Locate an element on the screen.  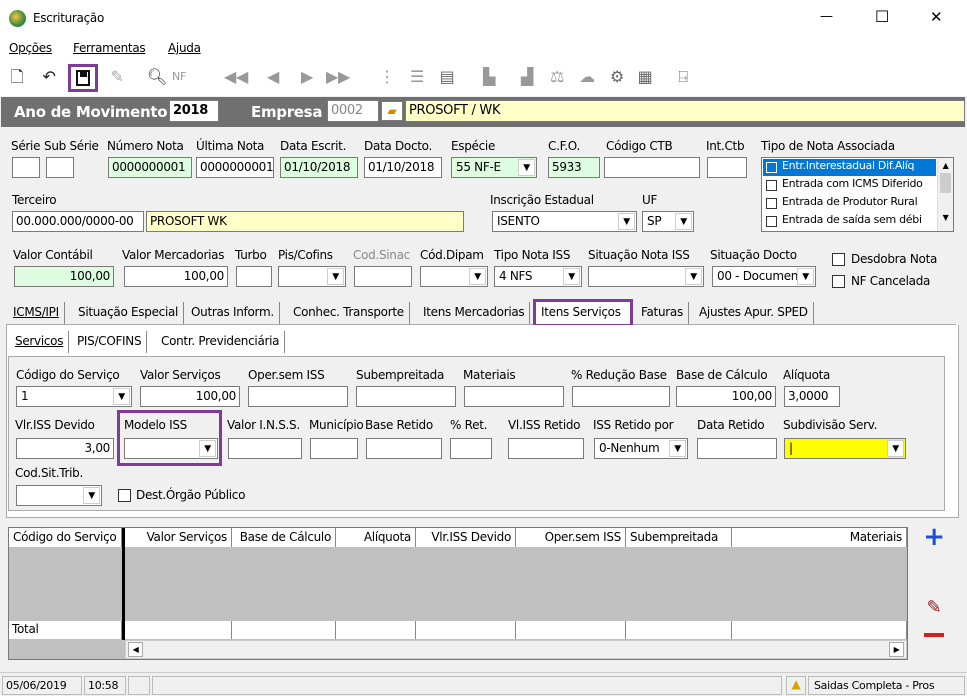
vmerc-field: 100,00 is located at coordinates (176, 276).